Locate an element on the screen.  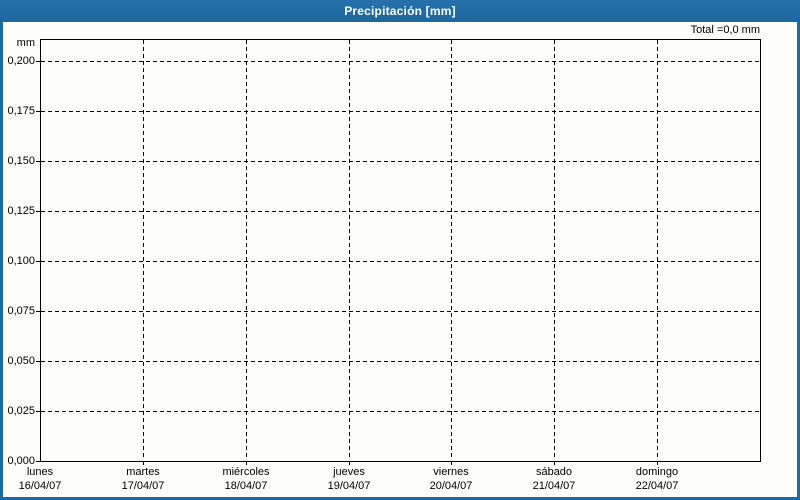
x-axis-day-label: domingo is located at coordinates (657, 472).